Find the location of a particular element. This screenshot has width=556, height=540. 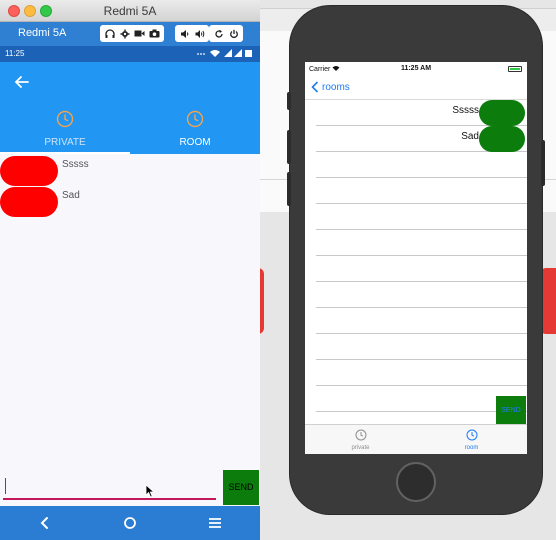

app-bar: PRIVATE ROOM is located at coordinates (130, 108).